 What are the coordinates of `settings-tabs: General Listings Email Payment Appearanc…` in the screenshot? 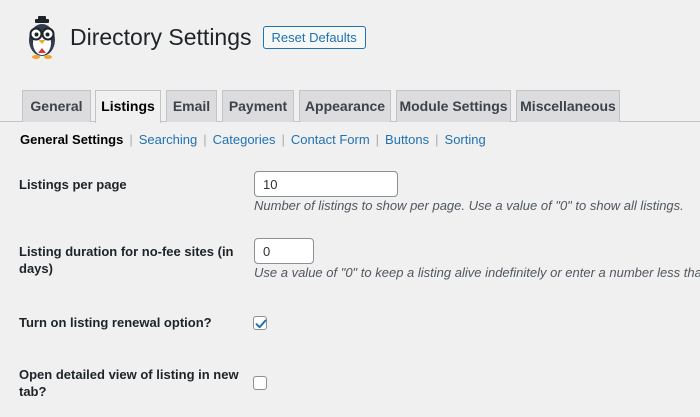 It's located at (350, 106).